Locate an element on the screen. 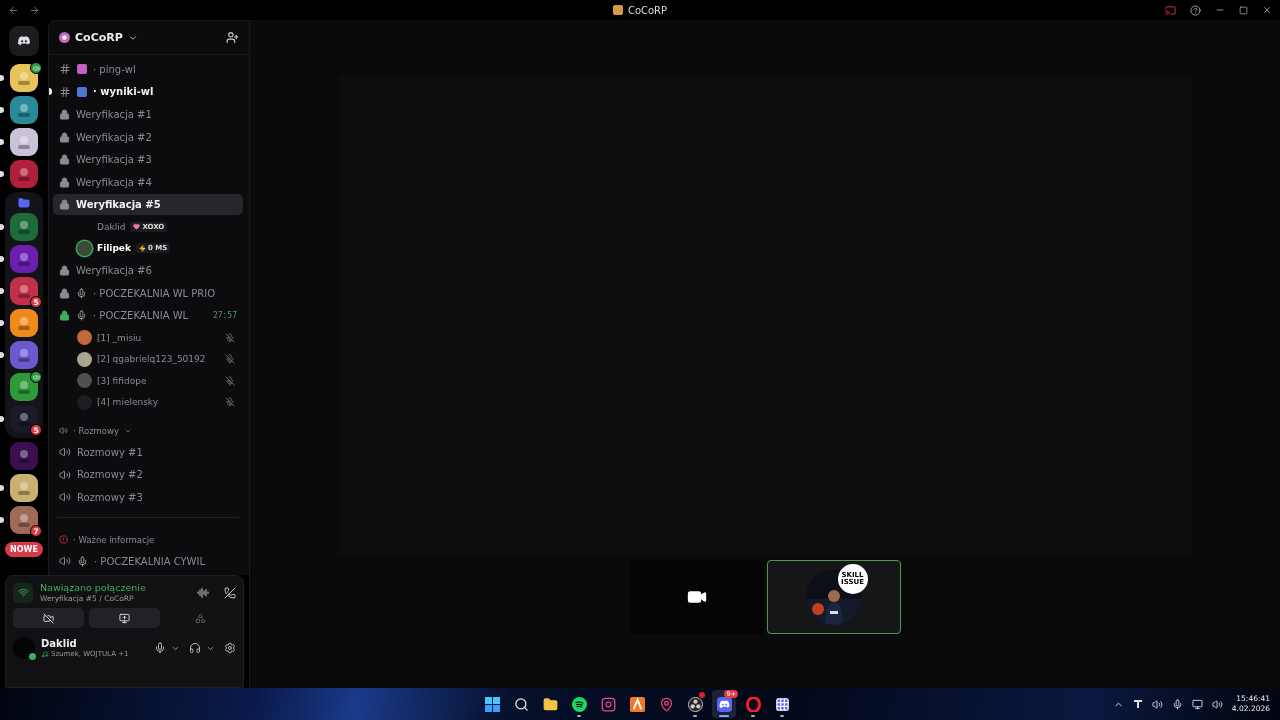 The width and height of the screenshot is (1280, 720). channel-category: · Ważne informacje is located at coordinates (148, 539).